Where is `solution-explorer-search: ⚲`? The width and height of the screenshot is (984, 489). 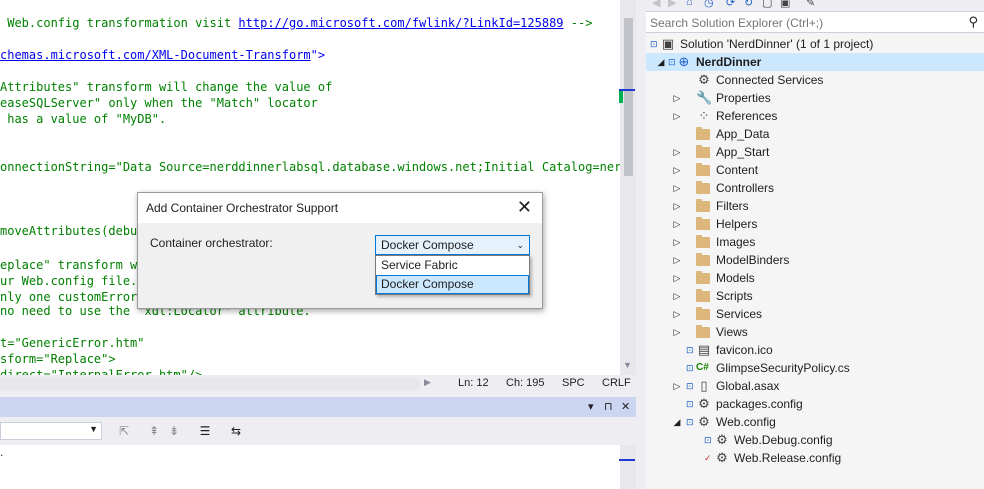
solution-explorer-search: ⚲ is located at coordinates (815, 22).